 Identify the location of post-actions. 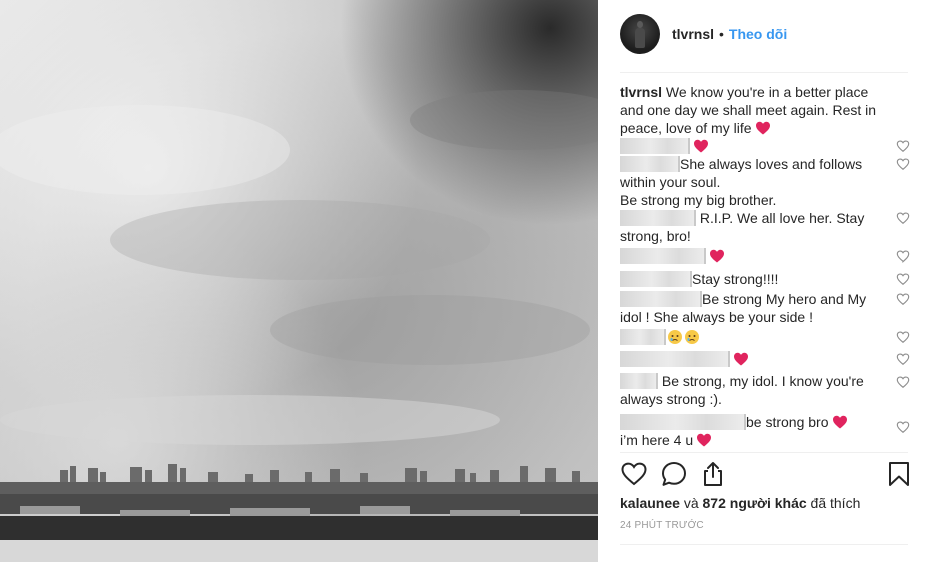
(765, 475).